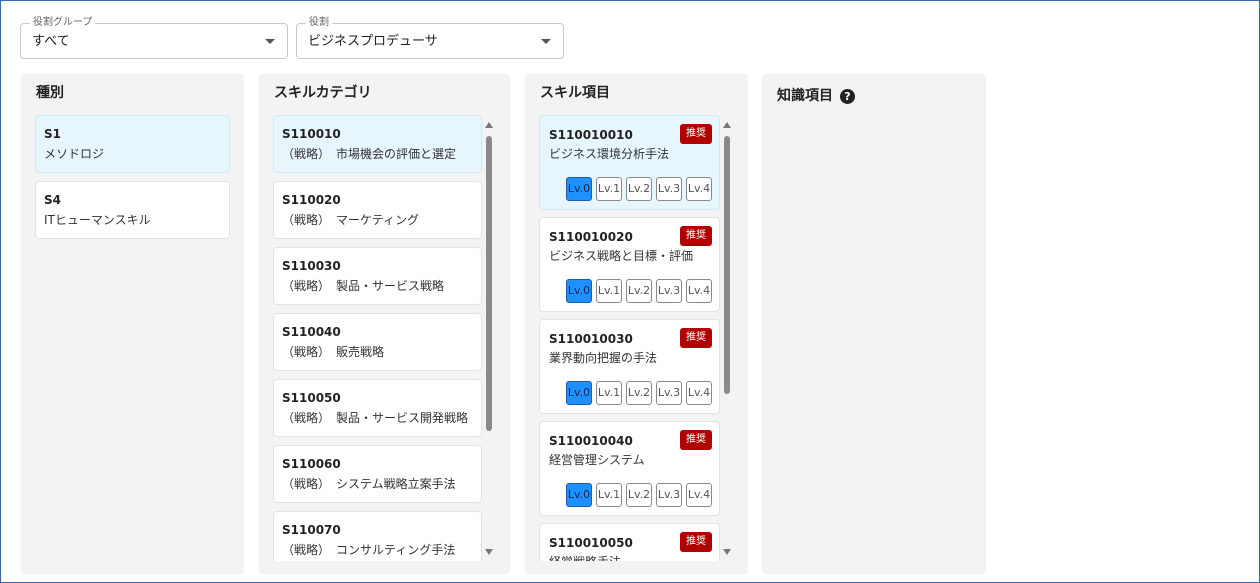 The height and width of the screenshot is (583, 1260). Describe the element at coordinates (311, 266) in the screenshot. I see `category-code: S110030` at that location.